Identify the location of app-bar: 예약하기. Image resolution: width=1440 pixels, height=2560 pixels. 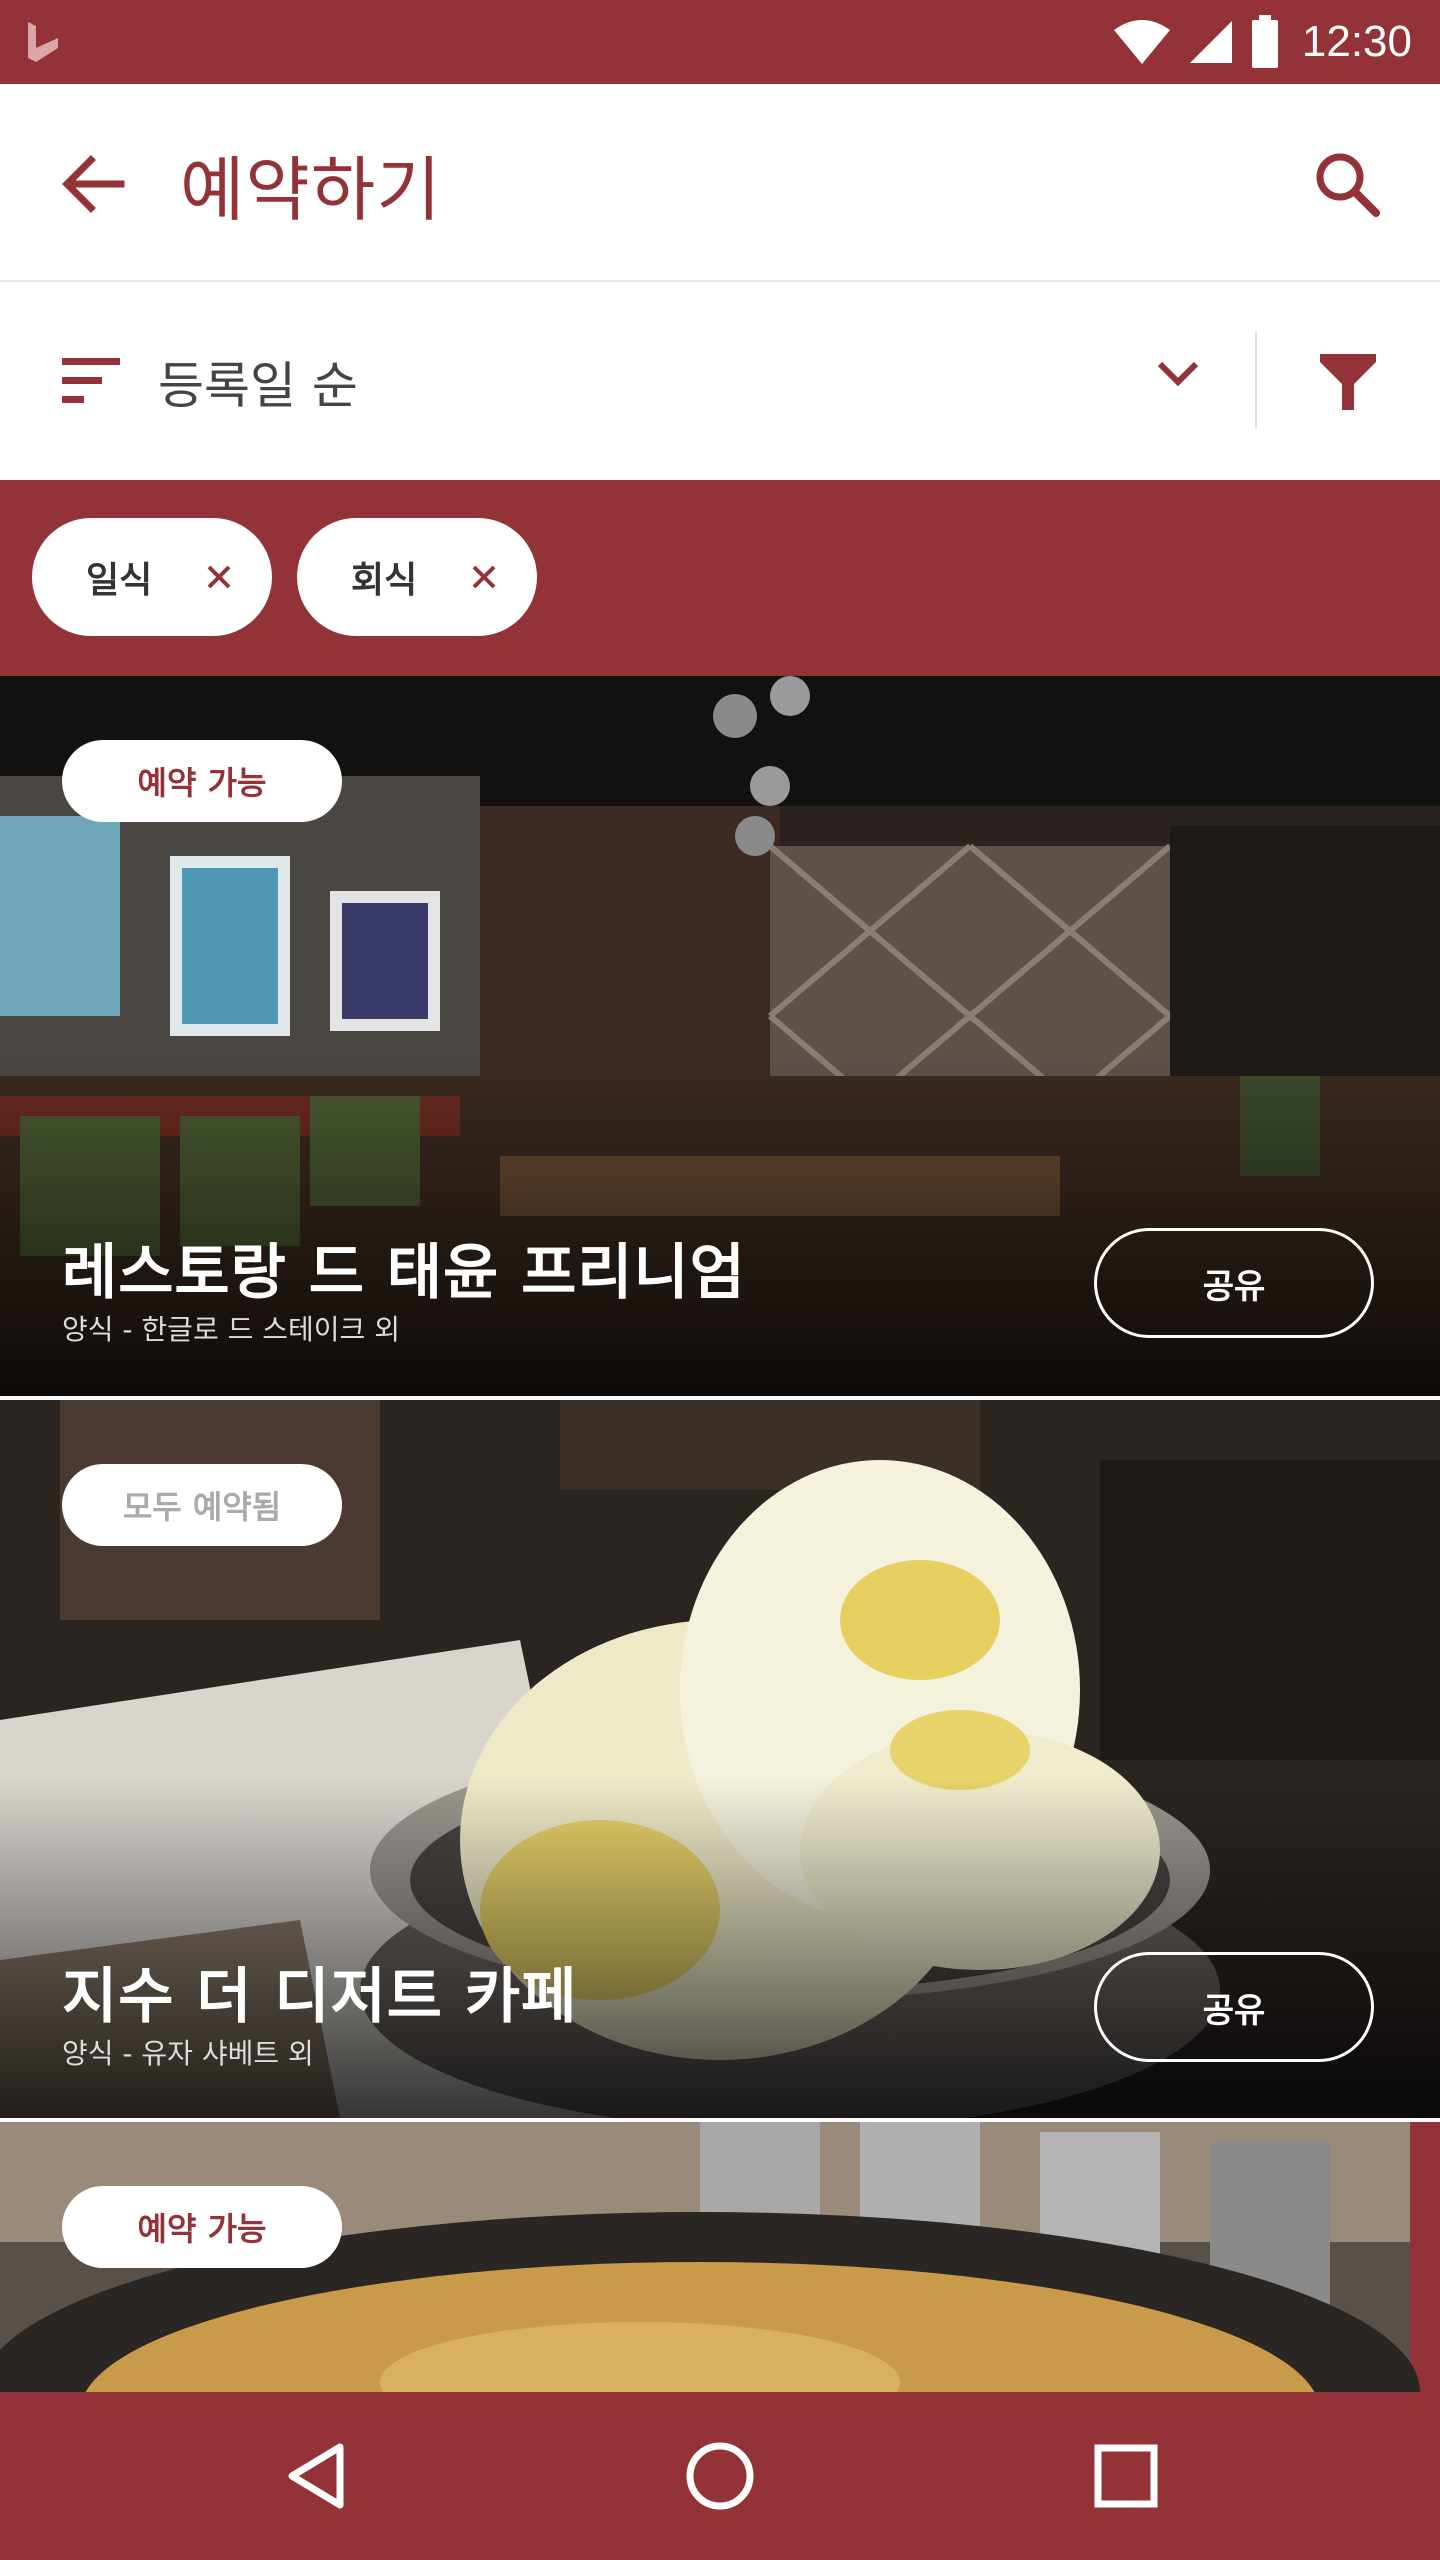
(720, 183).